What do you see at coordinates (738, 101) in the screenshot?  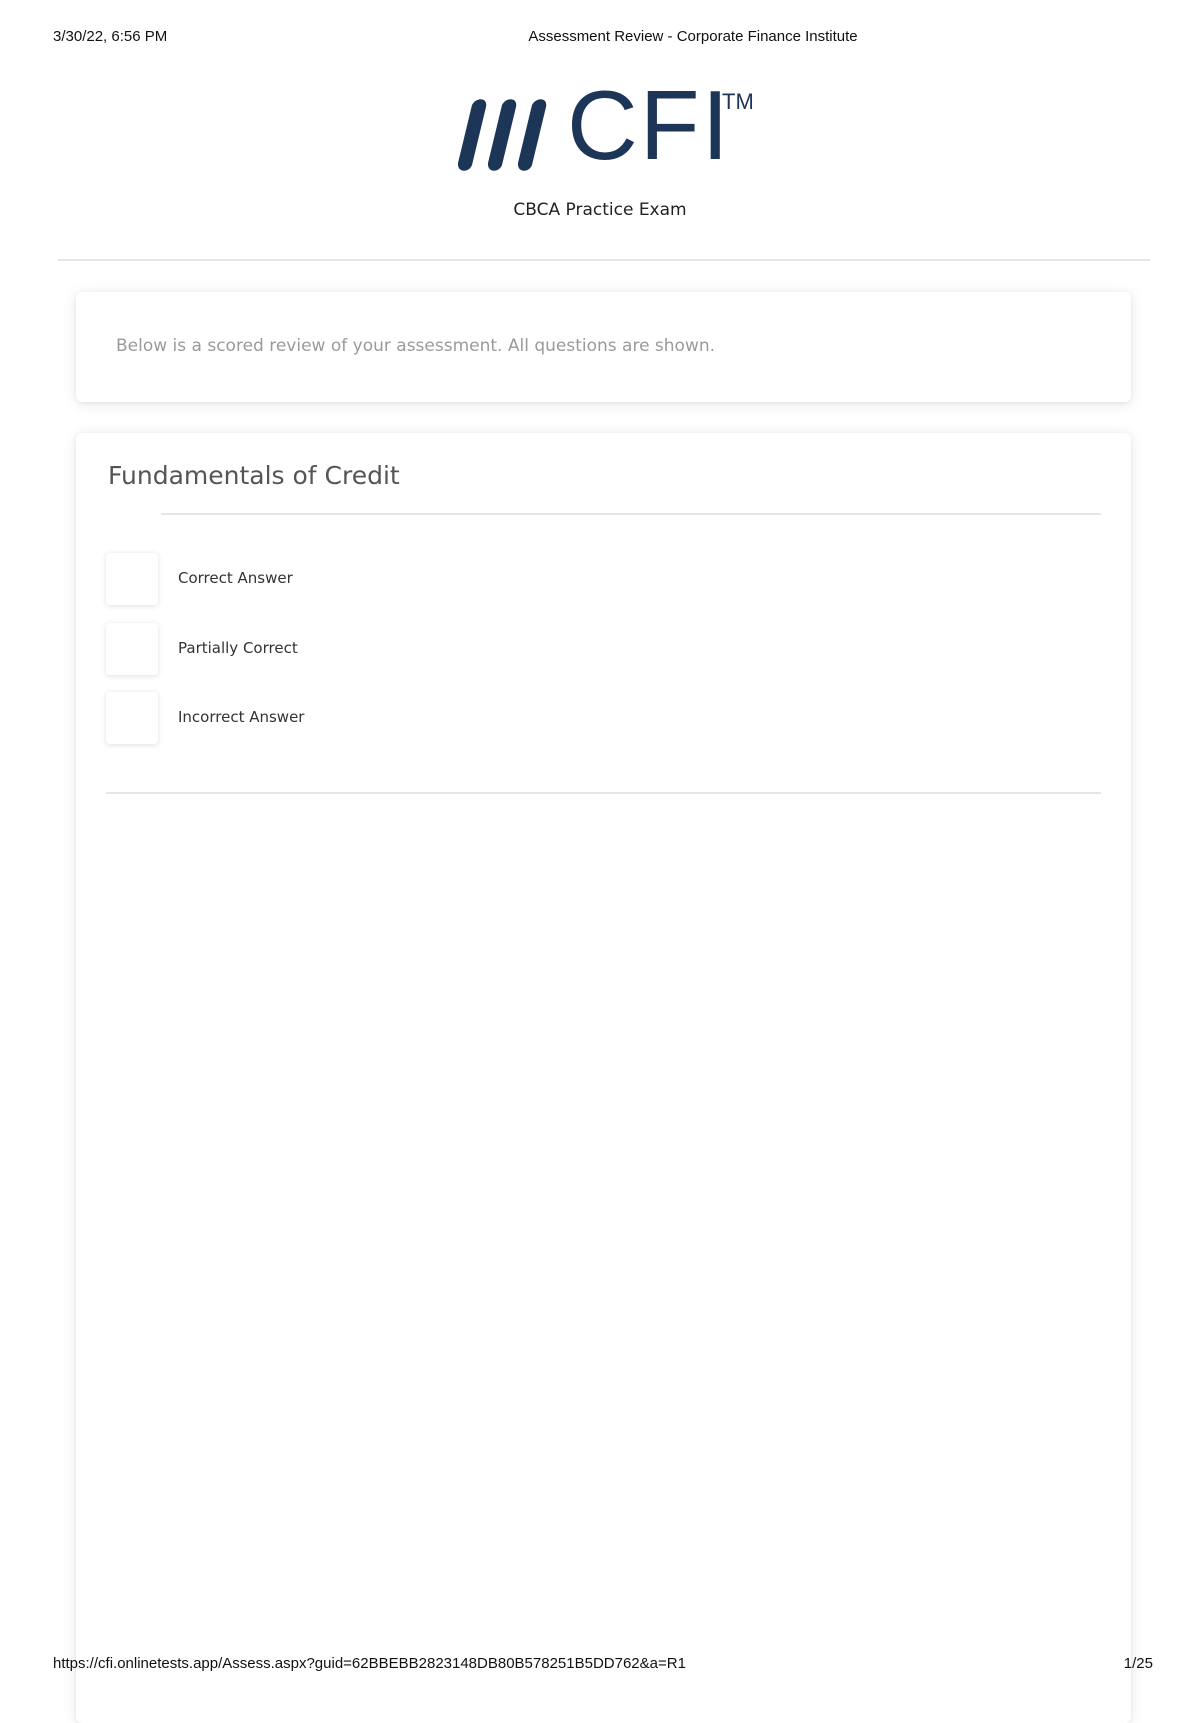 I see `logo-trademark: TM` at bounding box center [738, 101].